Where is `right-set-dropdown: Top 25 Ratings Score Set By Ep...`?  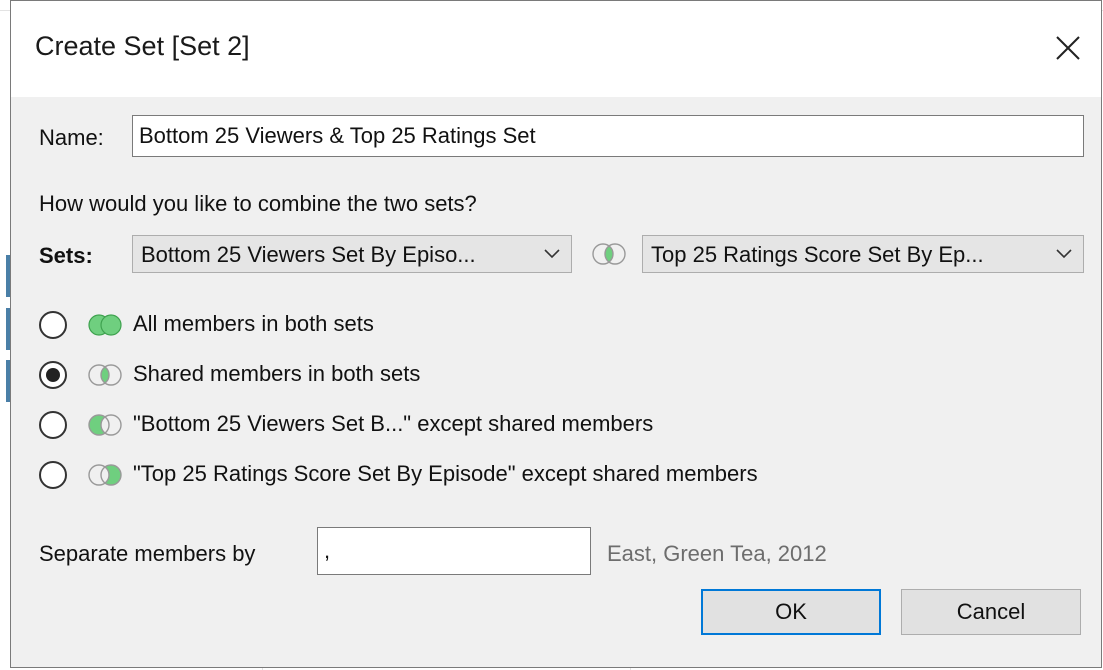 right-set-dropdown: Top 25 Ratings Score Set By Ep... is located at coordinates (863, 254).